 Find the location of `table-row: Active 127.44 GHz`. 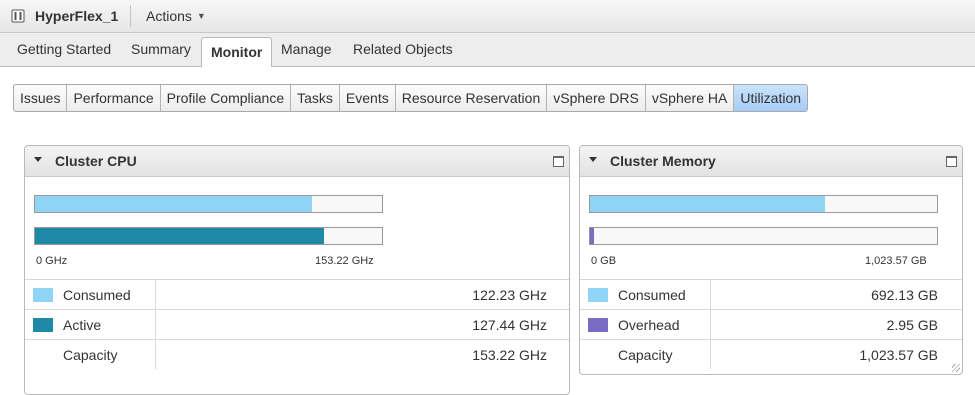

table-row: Active 127.44 GHz is located at coordinates (297, 324).